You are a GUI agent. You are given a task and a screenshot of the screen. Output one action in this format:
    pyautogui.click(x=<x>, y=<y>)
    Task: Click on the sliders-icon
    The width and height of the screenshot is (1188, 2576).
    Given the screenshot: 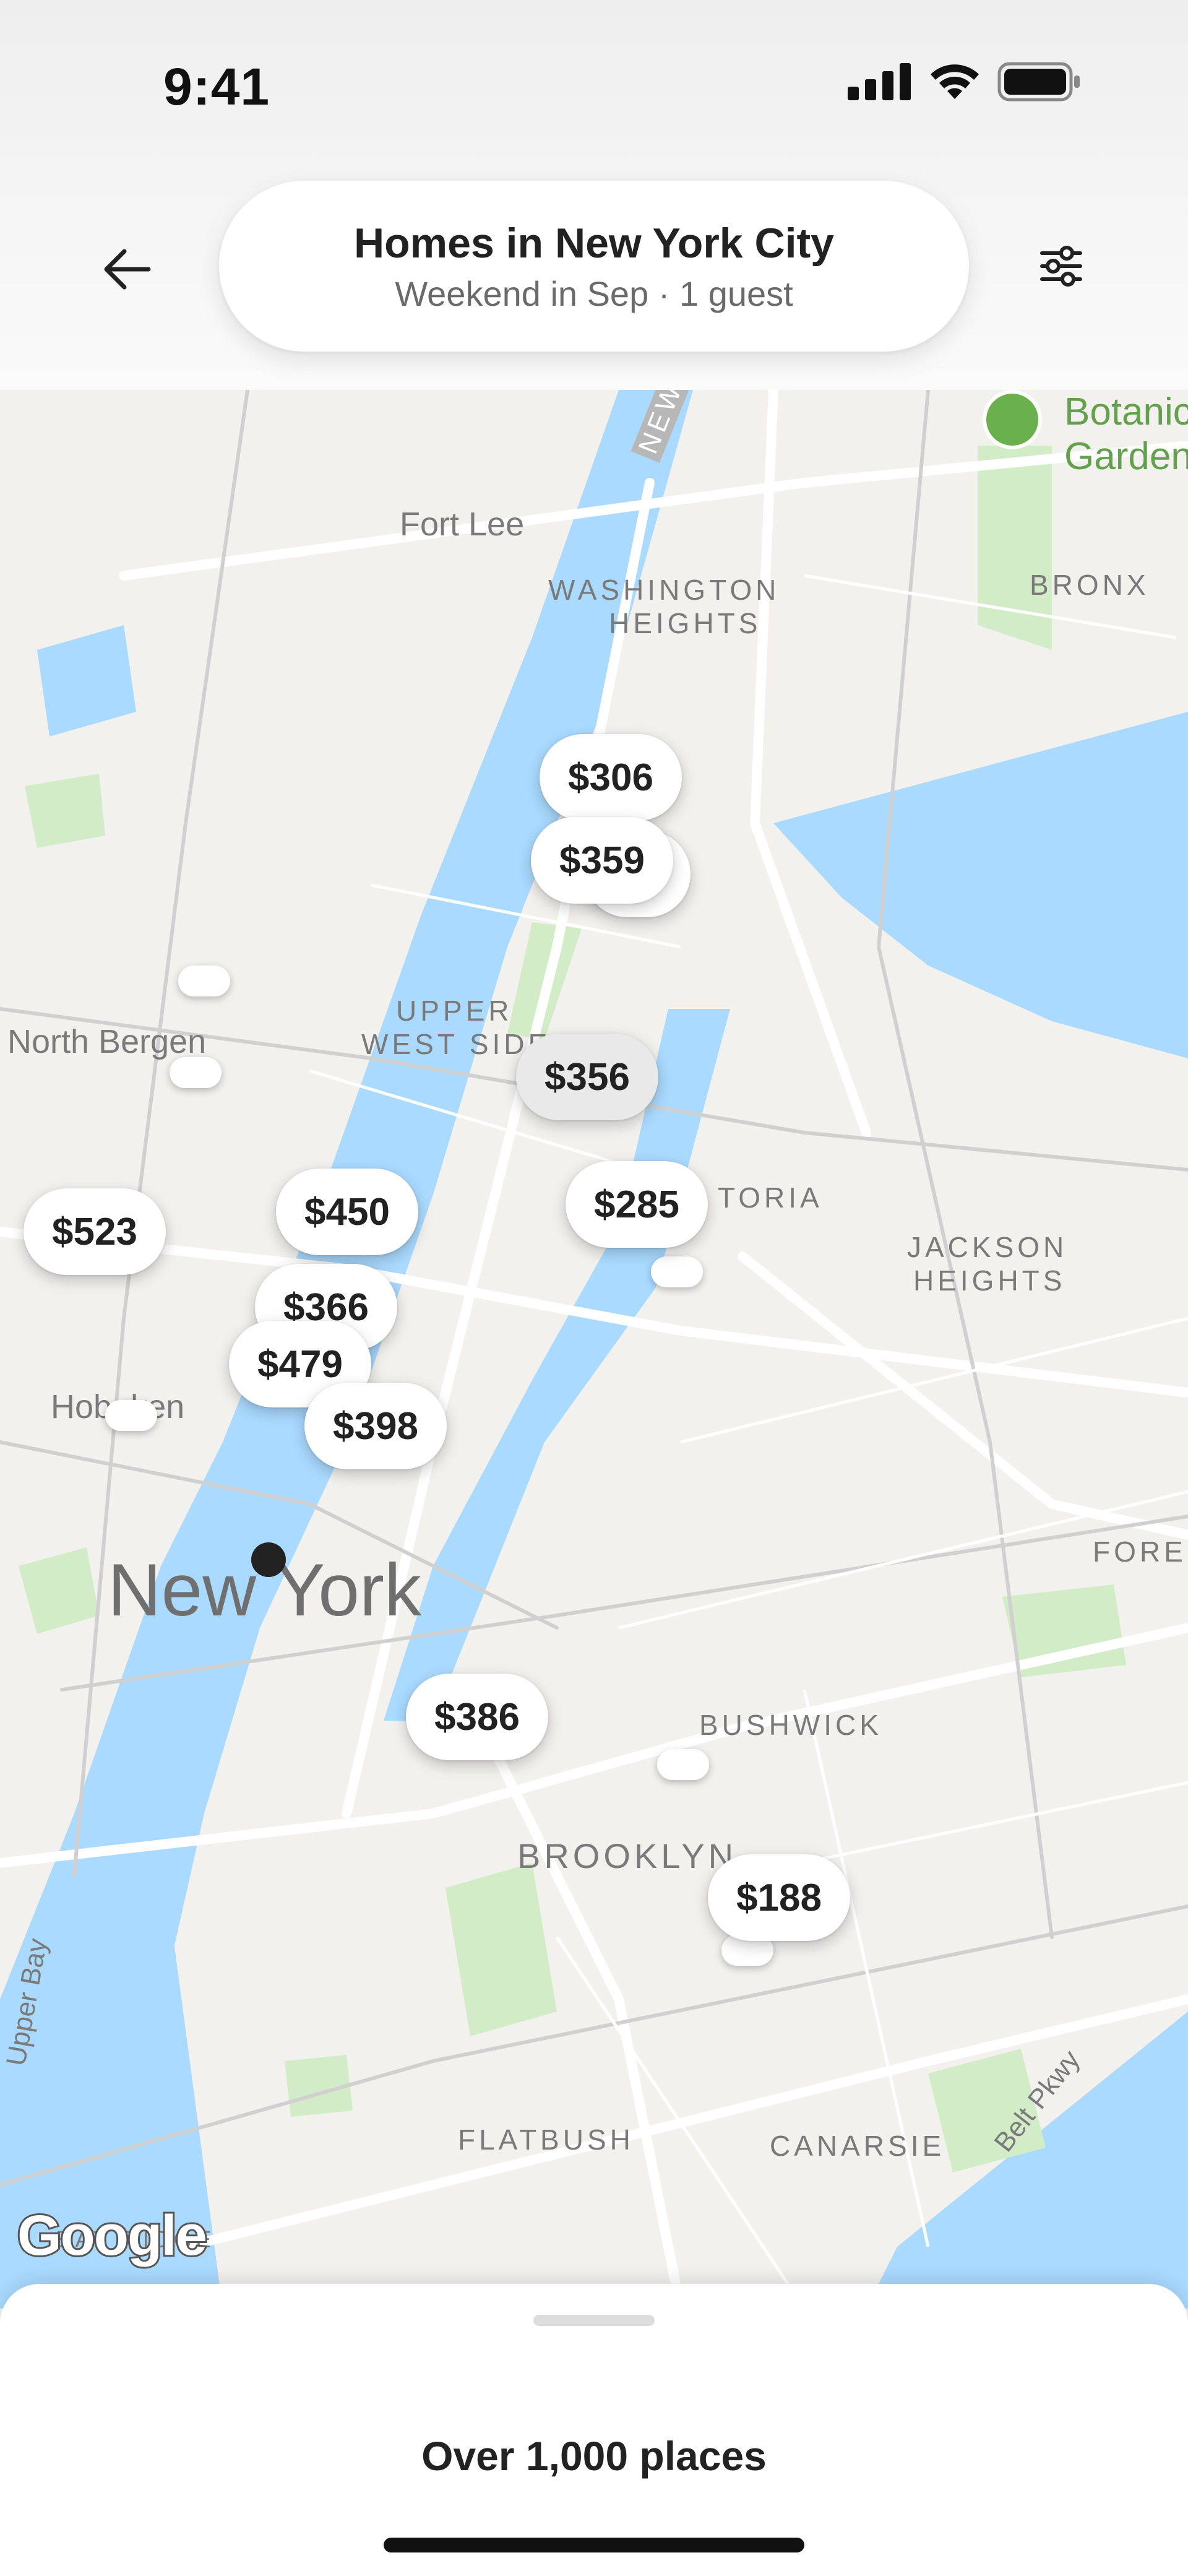 What is the action you would take?
    pyautogui.click(x=1061, y=266)
    